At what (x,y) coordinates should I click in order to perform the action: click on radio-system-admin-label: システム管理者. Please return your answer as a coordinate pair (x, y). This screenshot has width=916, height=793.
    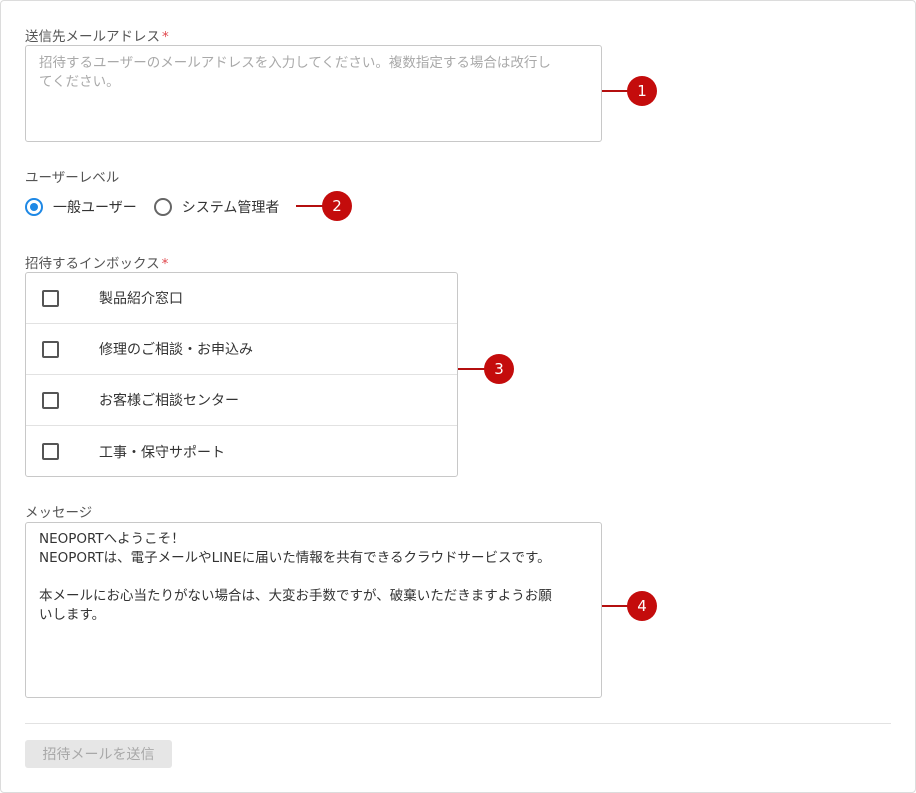
    Looking at the image, I should click on (230, 208).